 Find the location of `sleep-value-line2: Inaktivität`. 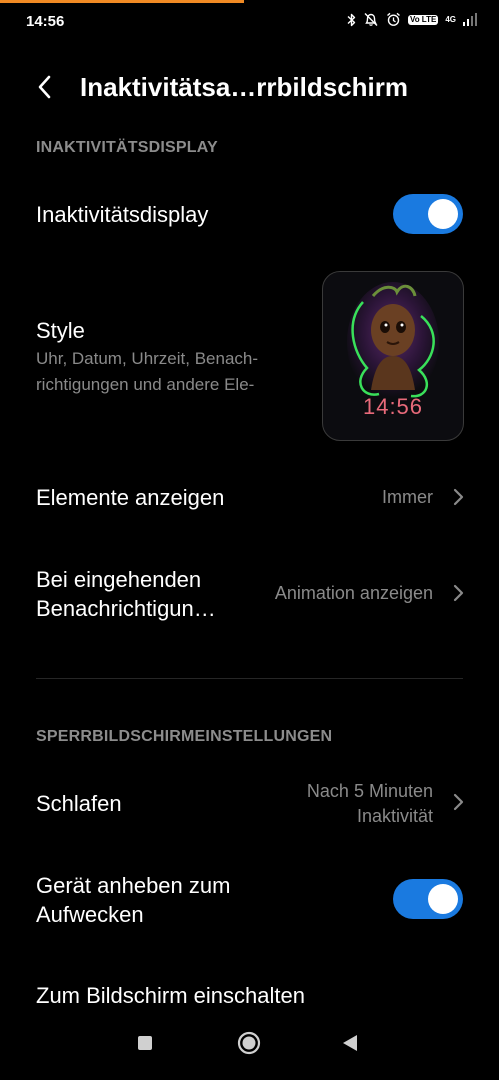

sleep-value-line2: Inaktivität is located at coordinates (394, 816).